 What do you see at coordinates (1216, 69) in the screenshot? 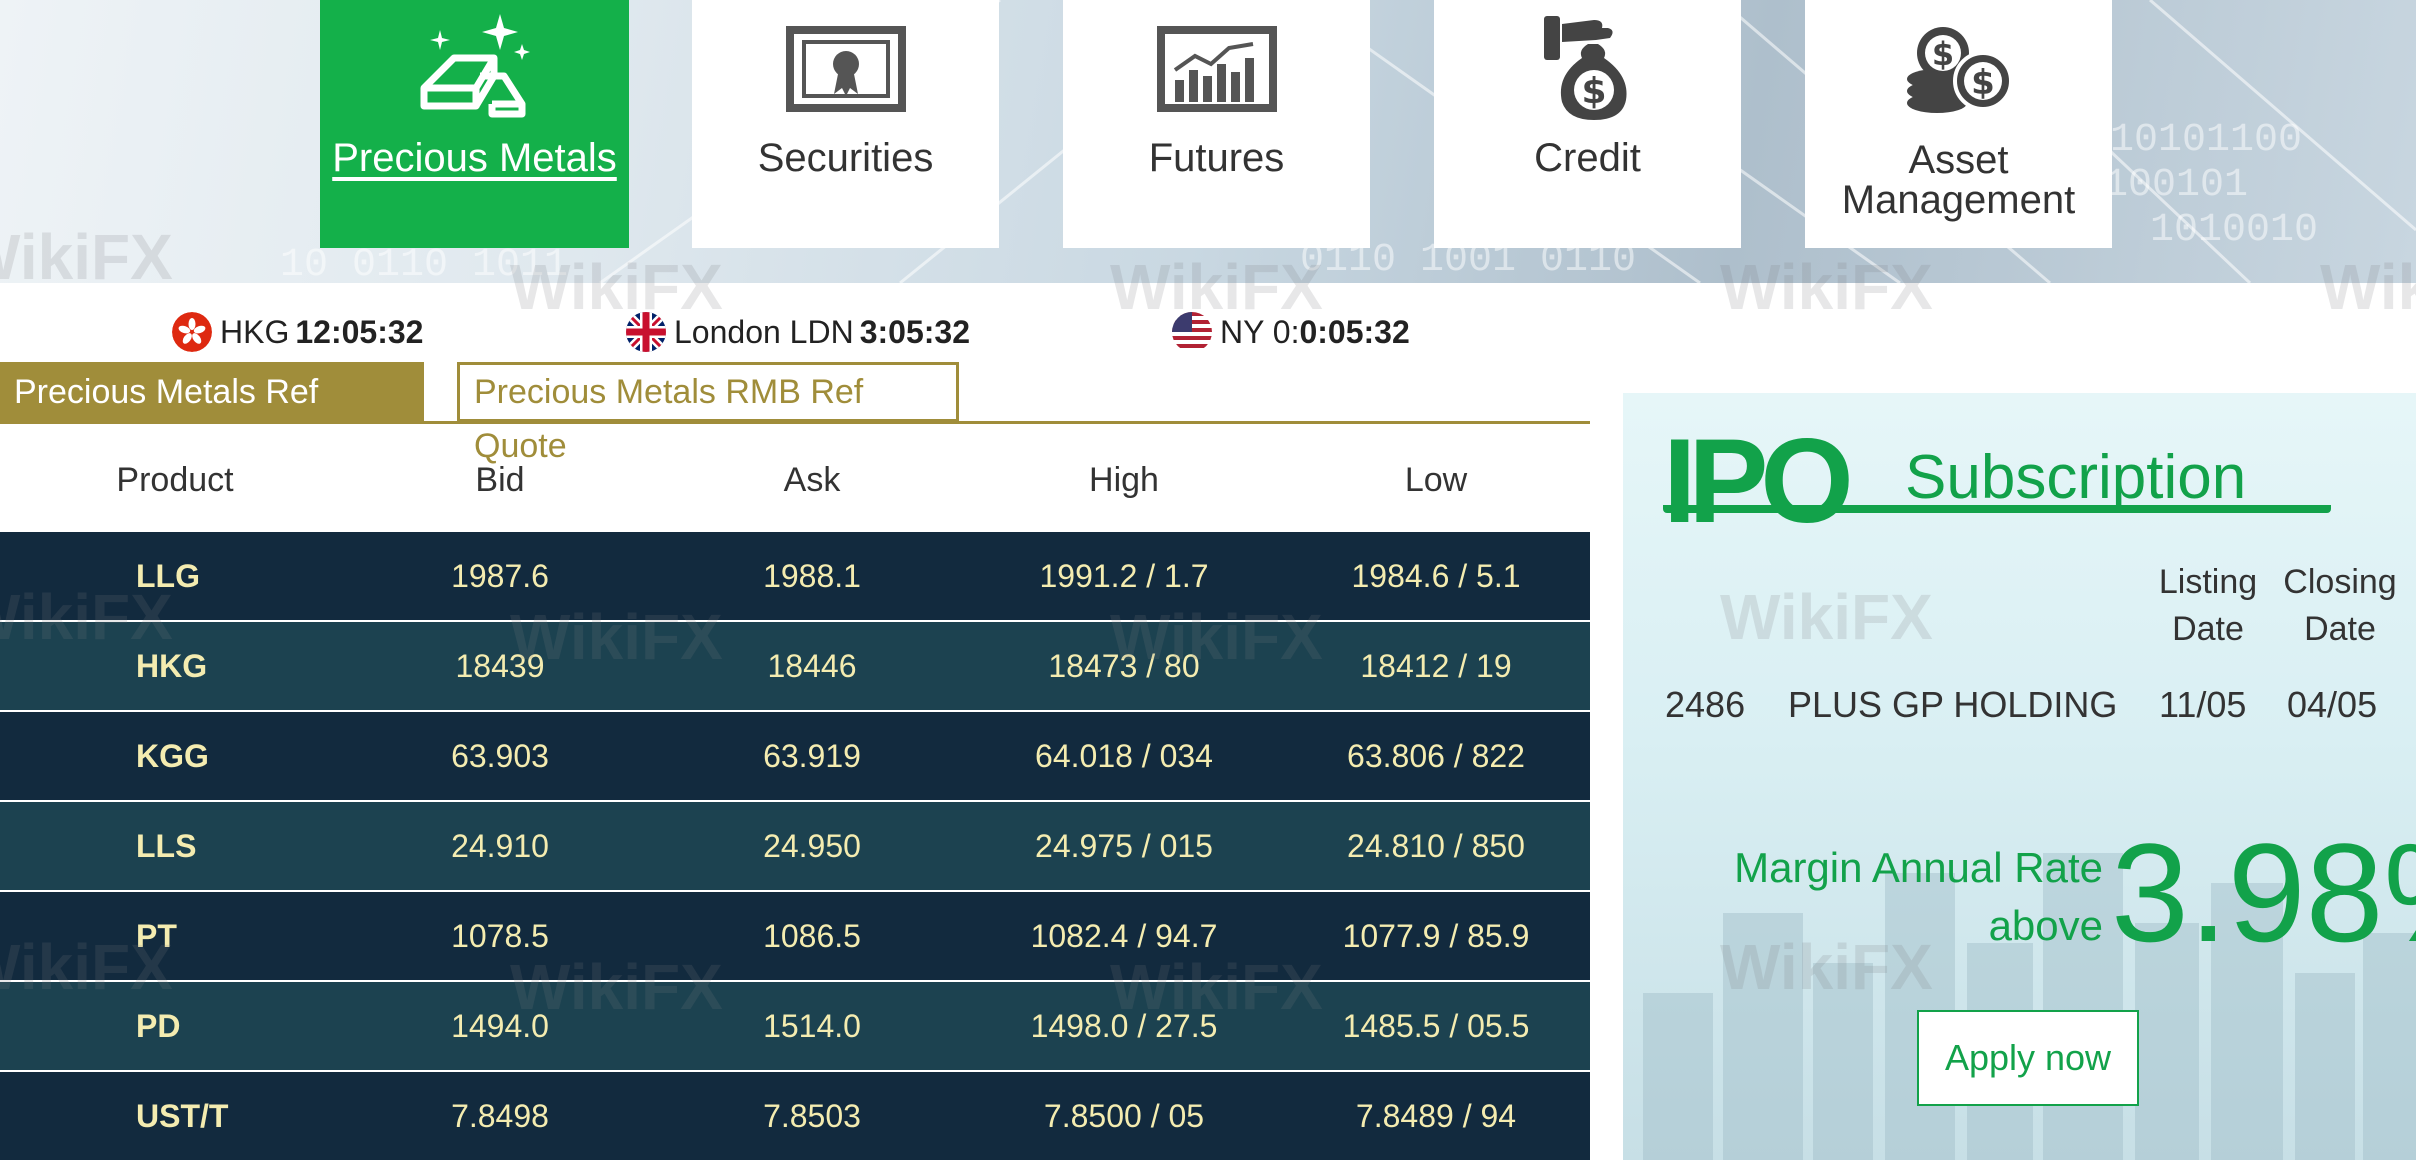
I see `chart-icon` at bounding box center [1216, 69].